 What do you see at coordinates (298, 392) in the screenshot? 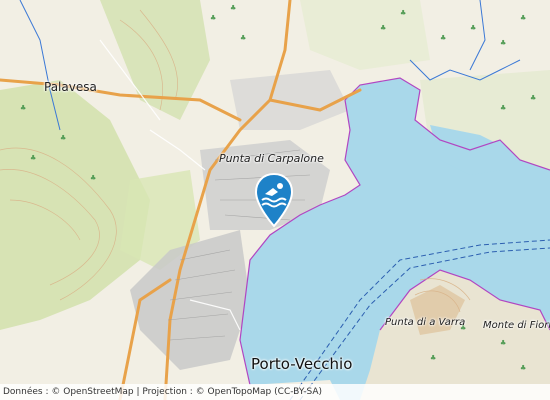
I see `attribution-license: (CC-BY-SA)` at bounding box center [298, 392].